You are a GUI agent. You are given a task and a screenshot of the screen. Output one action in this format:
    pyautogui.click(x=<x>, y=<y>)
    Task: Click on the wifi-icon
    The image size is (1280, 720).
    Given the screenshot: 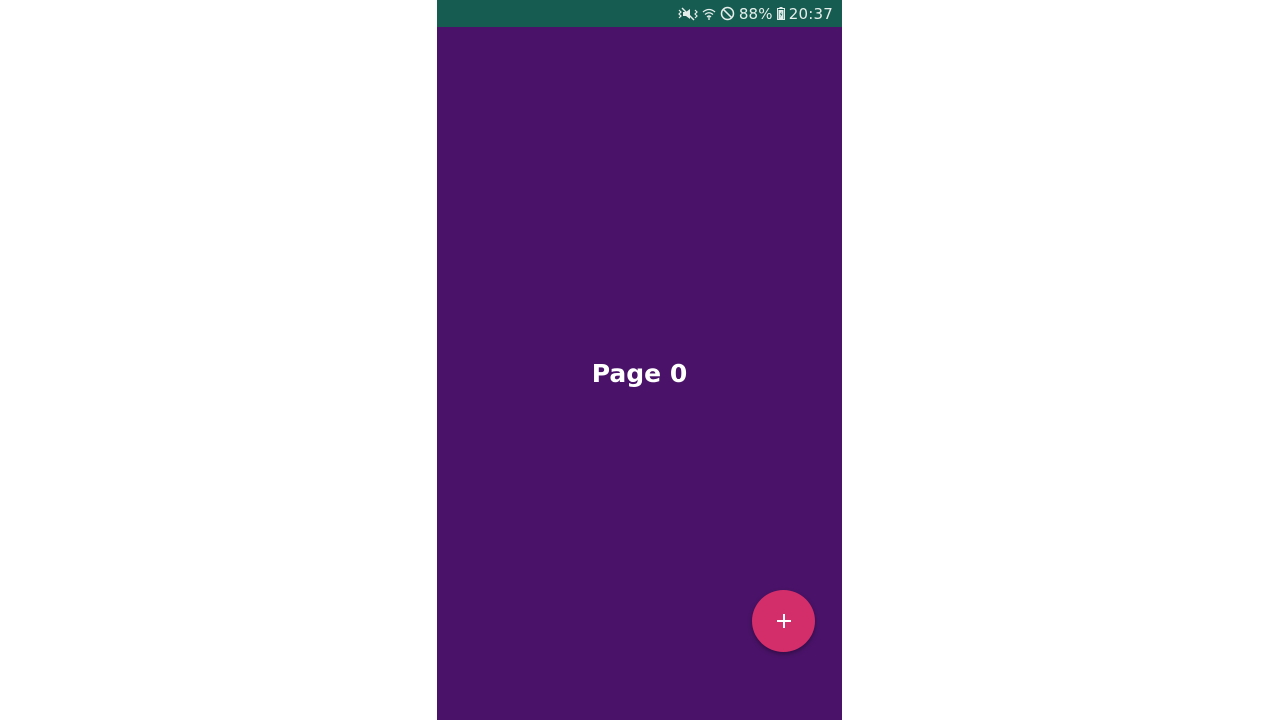 What is the action you would take?
    pyautogui.click(x=709, y=14)
    